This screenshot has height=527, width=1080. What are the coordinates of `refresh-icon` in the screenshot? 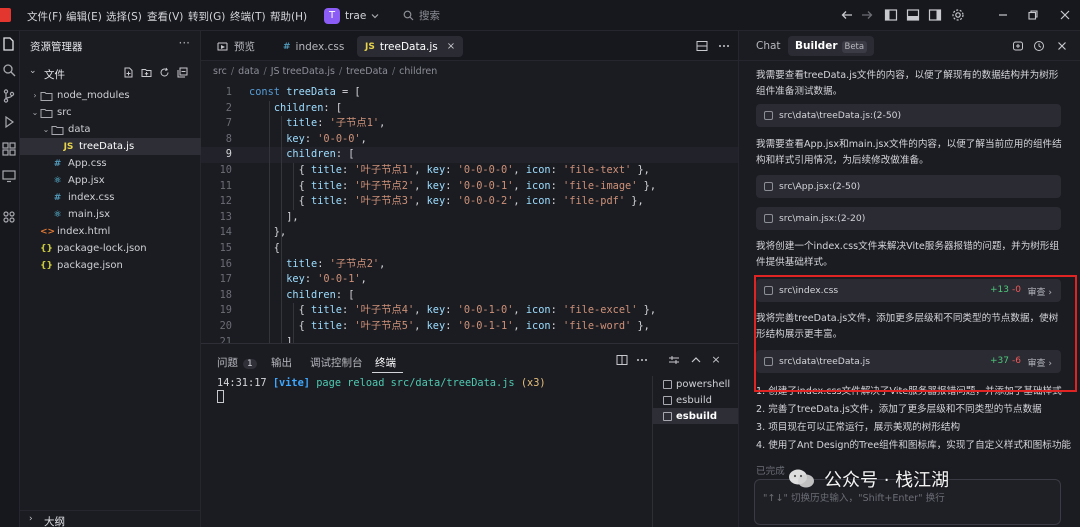 It's located at (164, 72).